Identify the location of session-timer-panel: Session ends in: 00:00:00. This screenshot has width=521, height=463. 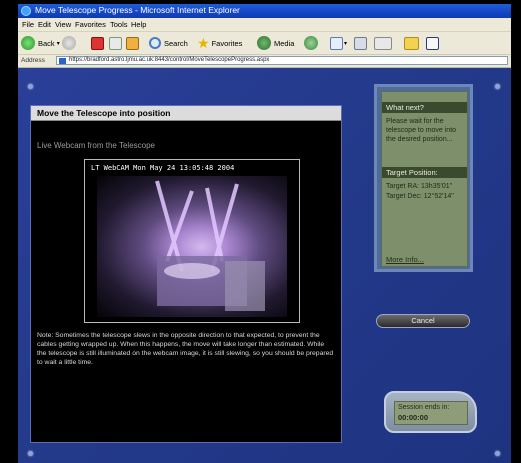
(430, 412).